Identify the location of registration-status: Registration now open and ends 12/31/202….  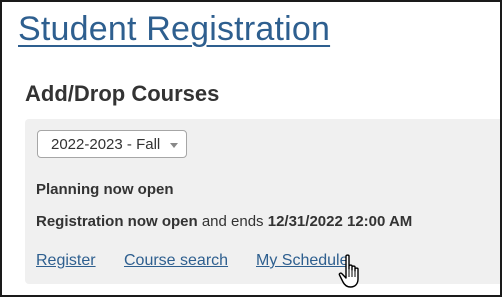
(224, 221).